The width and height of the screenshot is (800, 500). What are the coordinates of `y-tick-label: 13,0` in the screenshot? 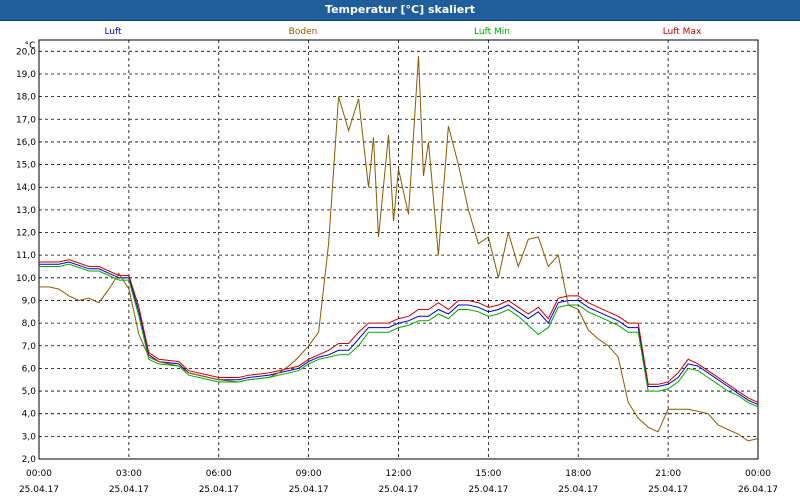 It's located at (26, 211).